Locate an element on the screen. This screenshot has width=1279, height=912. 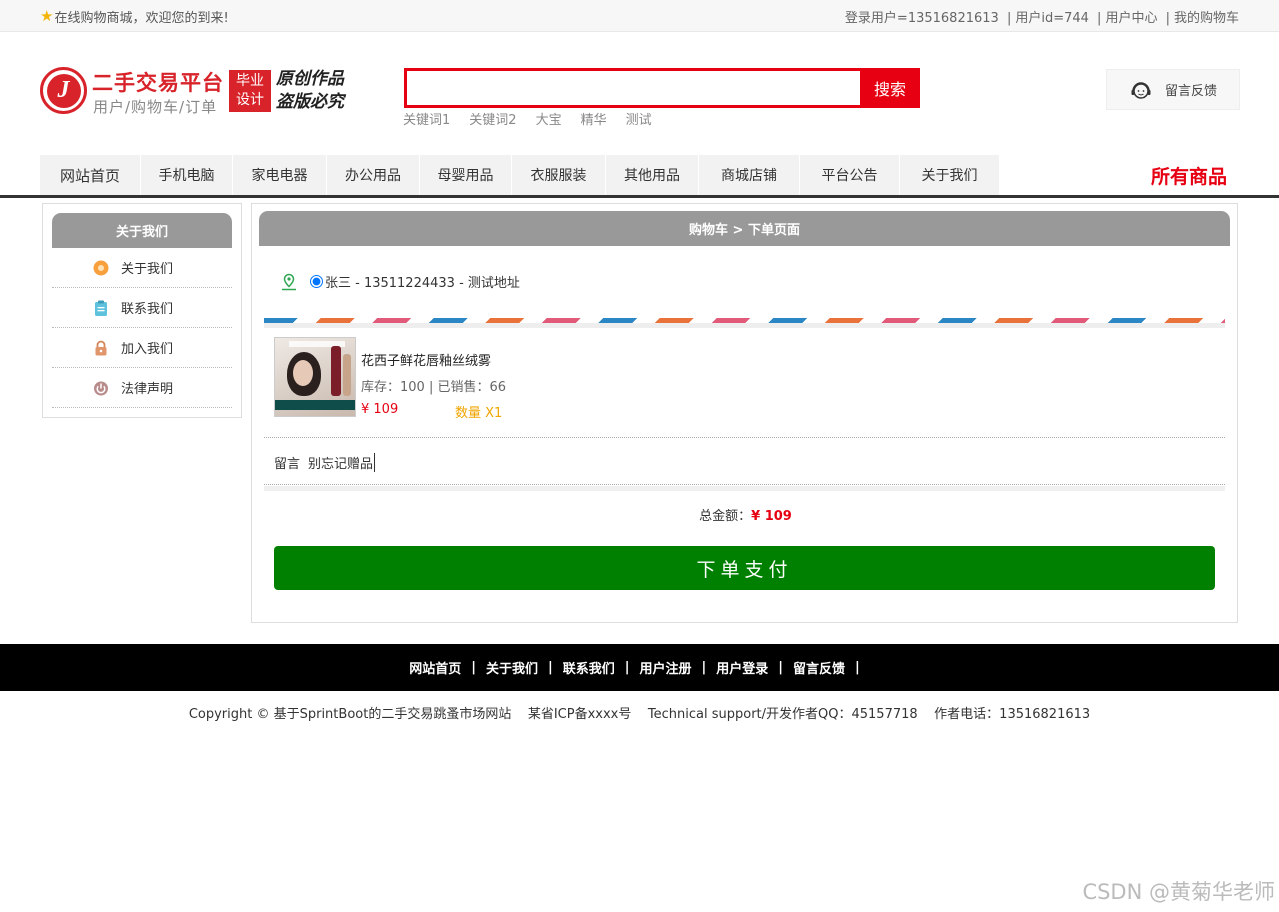
welcome-message: ★ 在线购物商城，欢迎您的到来! is located at coordinates (134, 17).